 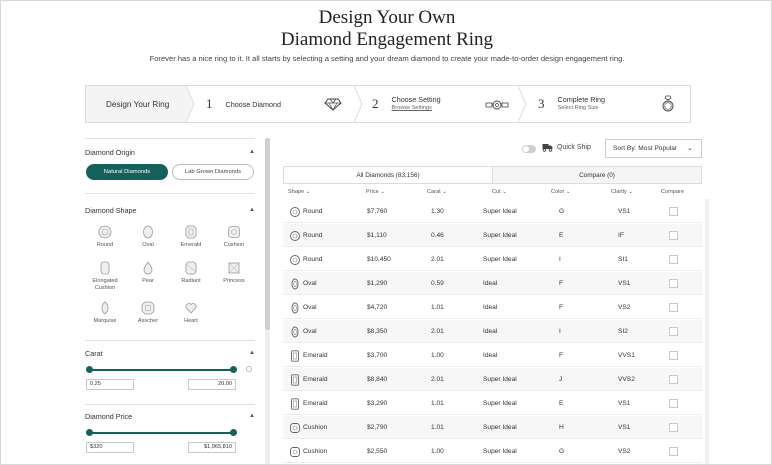 I want to click on price-max-handle, so click(x=233, y=432).